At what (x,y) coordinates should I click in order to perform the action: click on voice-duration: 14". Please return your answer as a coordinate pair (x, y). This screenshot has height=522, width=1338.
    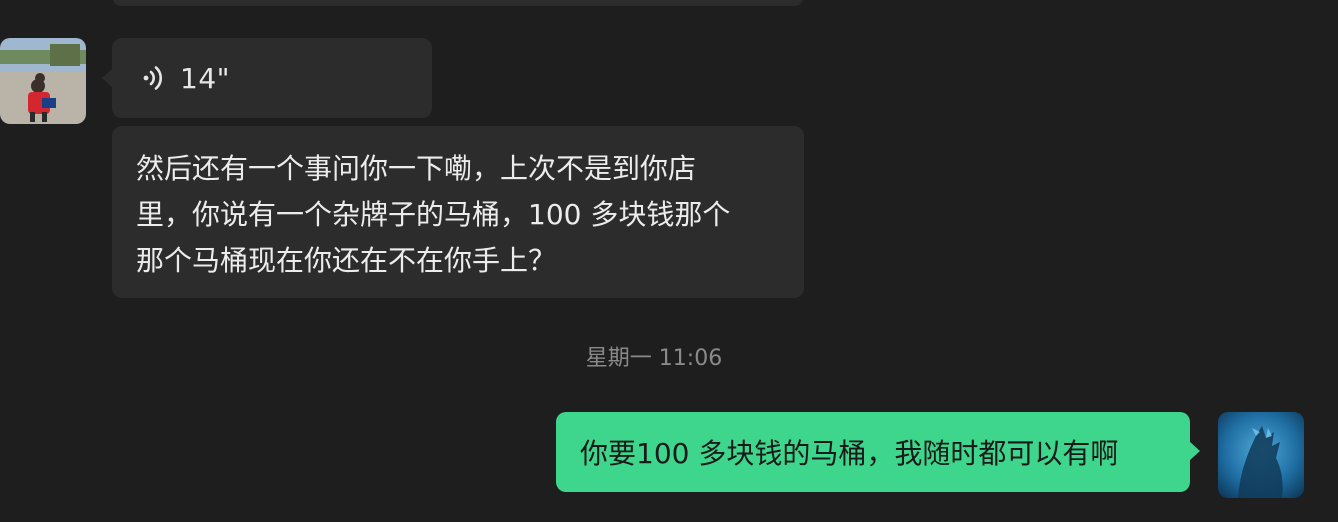
    Looking at the image, I should click on (205, 78).